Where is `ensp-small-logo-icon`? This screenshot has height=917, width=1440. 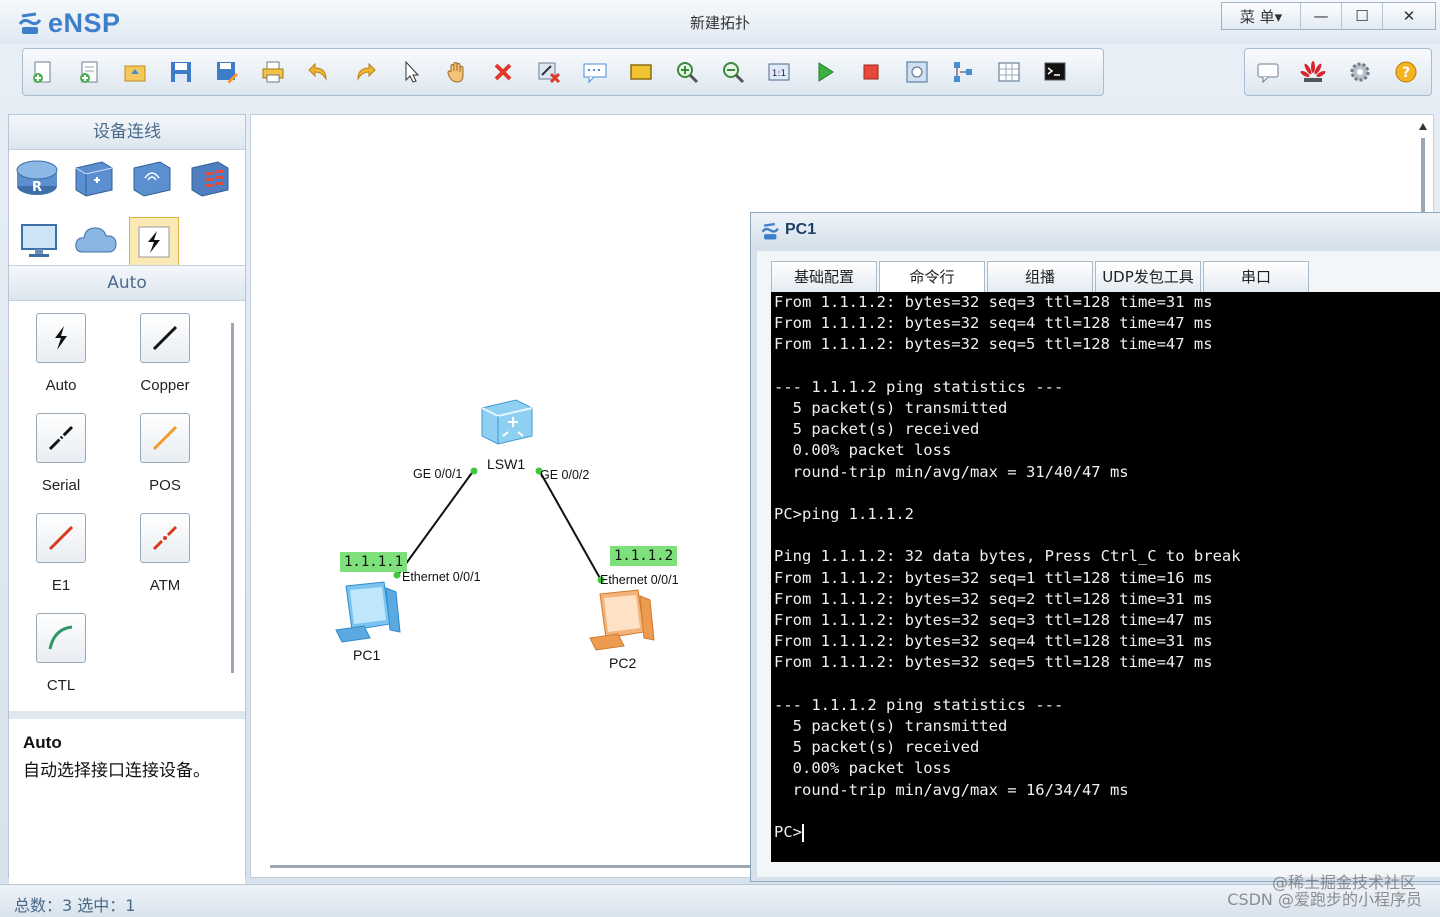 ensp-small-logo-icon is located at coordinates (771, 233).